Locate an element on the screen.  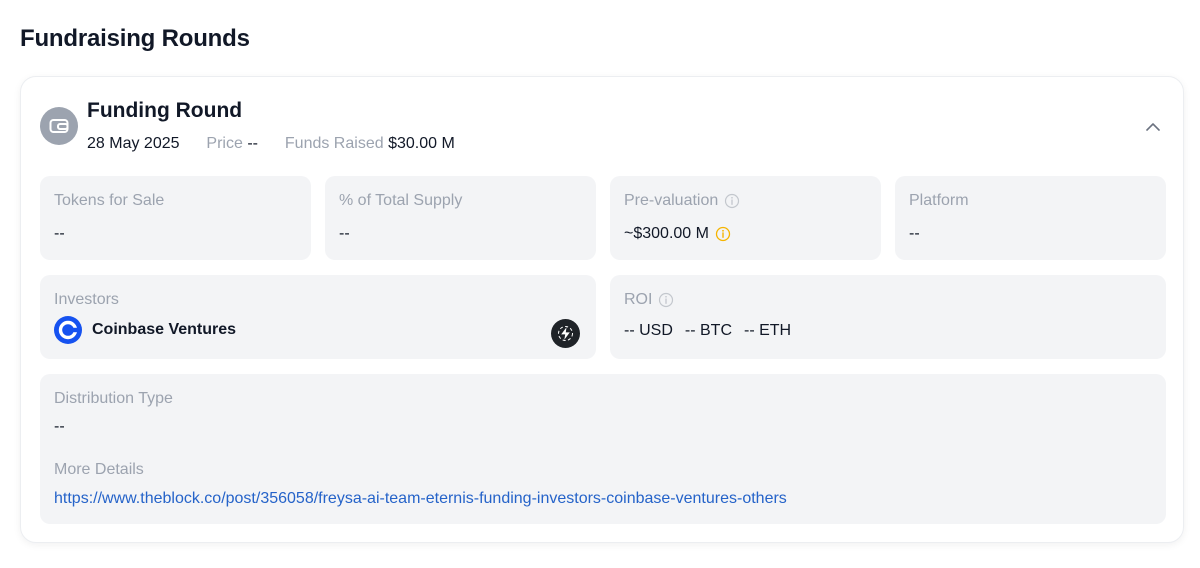
wallet-icon is located at coordinates (59, 126).